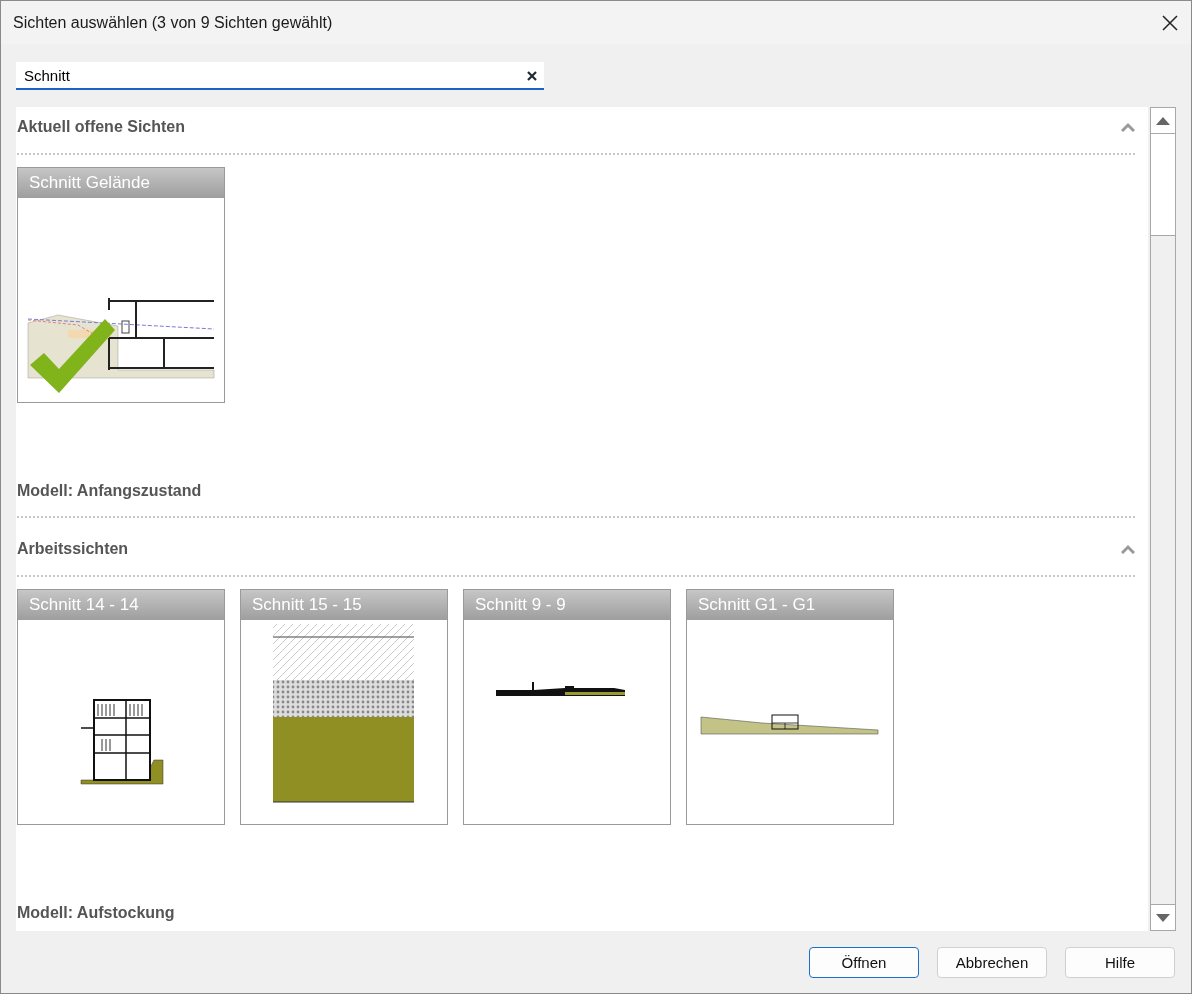 The height and width of the screenshot is (994, 1192). What do you see at coordinates (73, 549) in the screenshot?
I see `group-heading: Arbeitssichten` at bounding box center [73, 549].